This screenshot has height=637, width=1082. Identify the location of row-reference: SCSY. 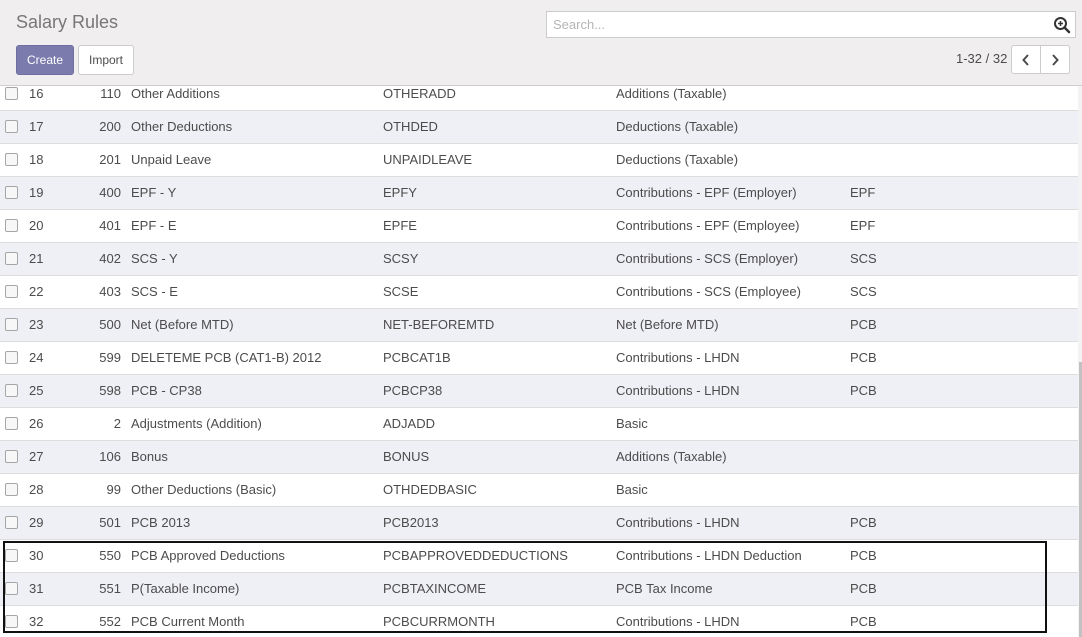
(401, 258).